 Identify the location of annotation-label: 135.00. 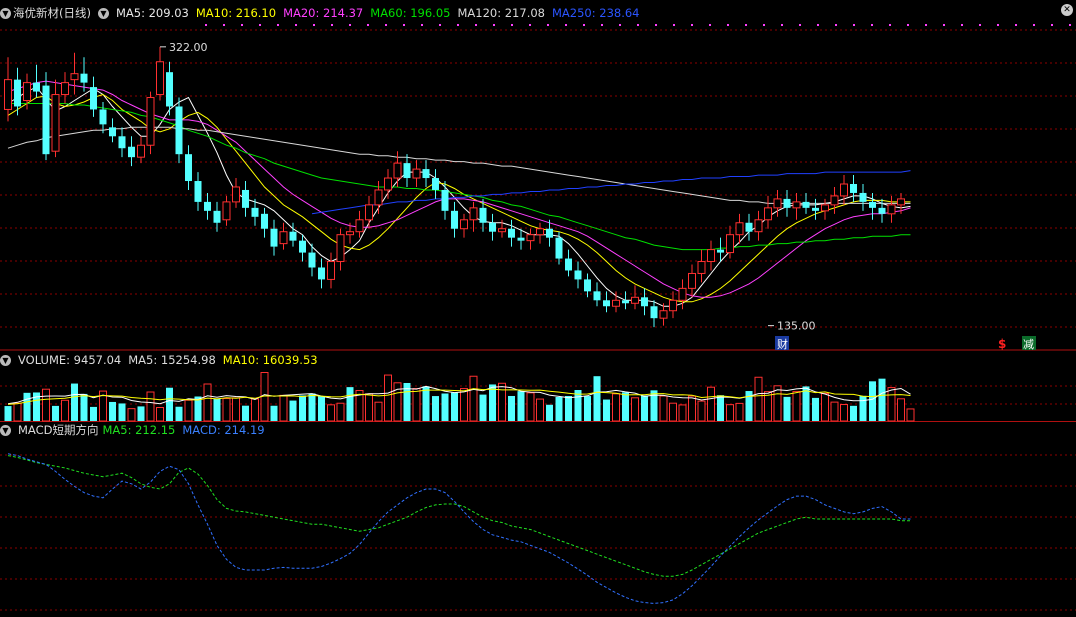
(796, 326).